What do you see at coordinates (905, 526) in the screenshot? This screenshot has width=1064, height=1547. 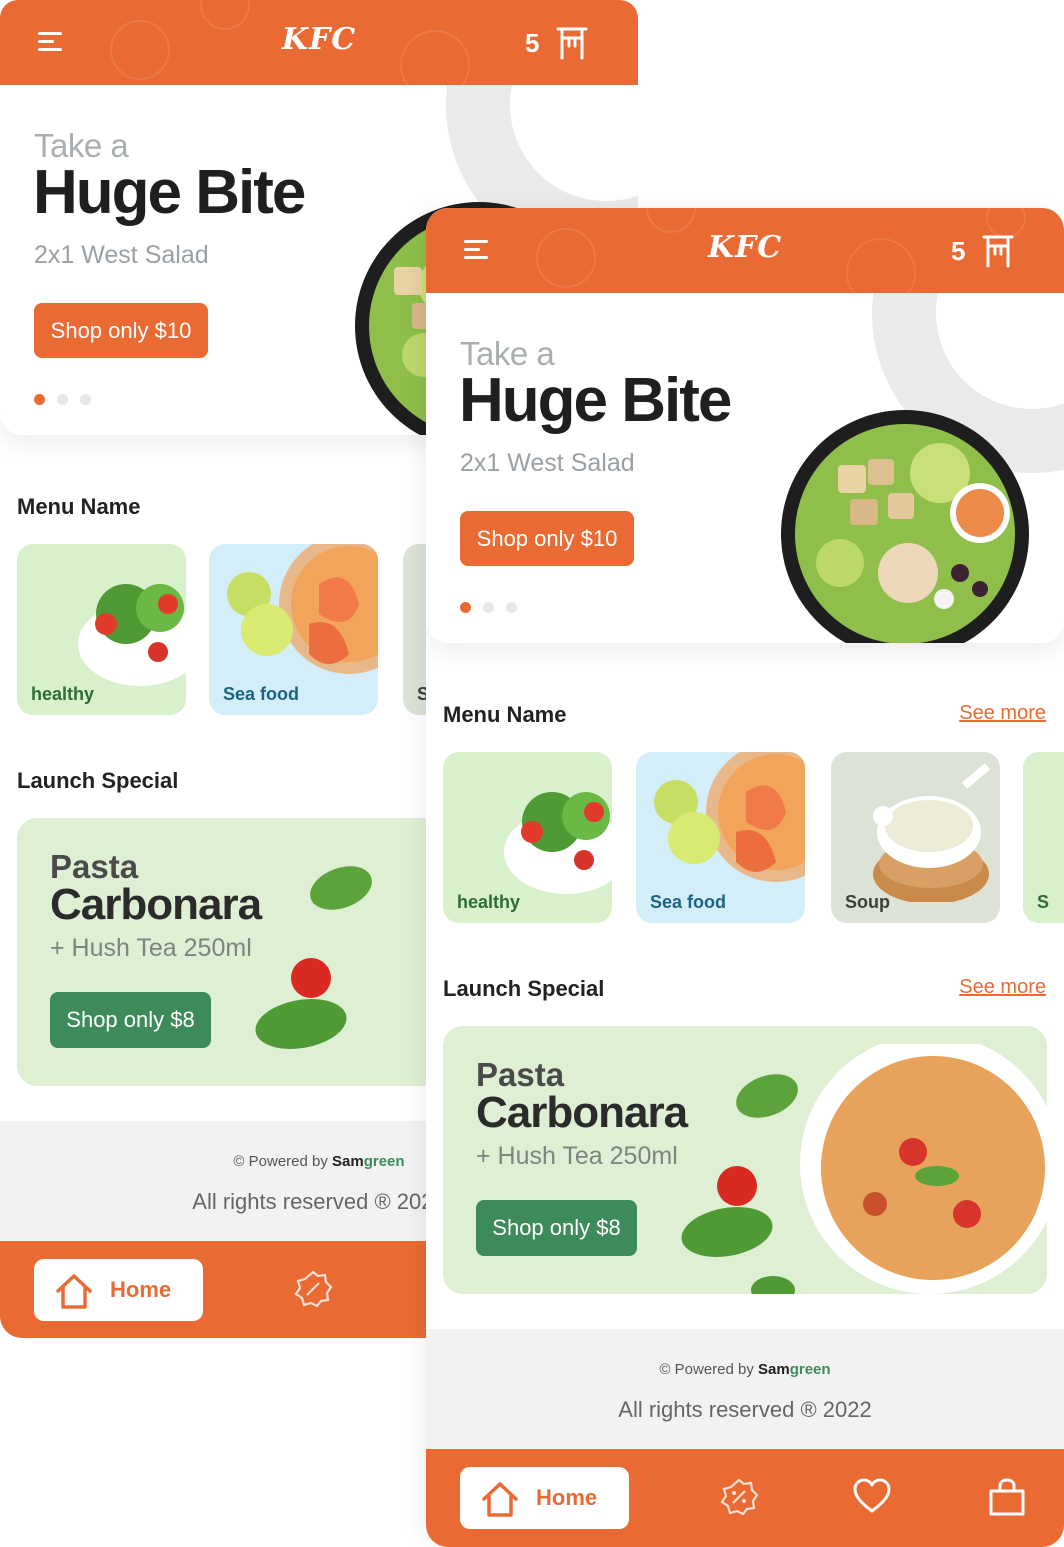 I see `salad-bowl-image` at bounding box center [905, 526].